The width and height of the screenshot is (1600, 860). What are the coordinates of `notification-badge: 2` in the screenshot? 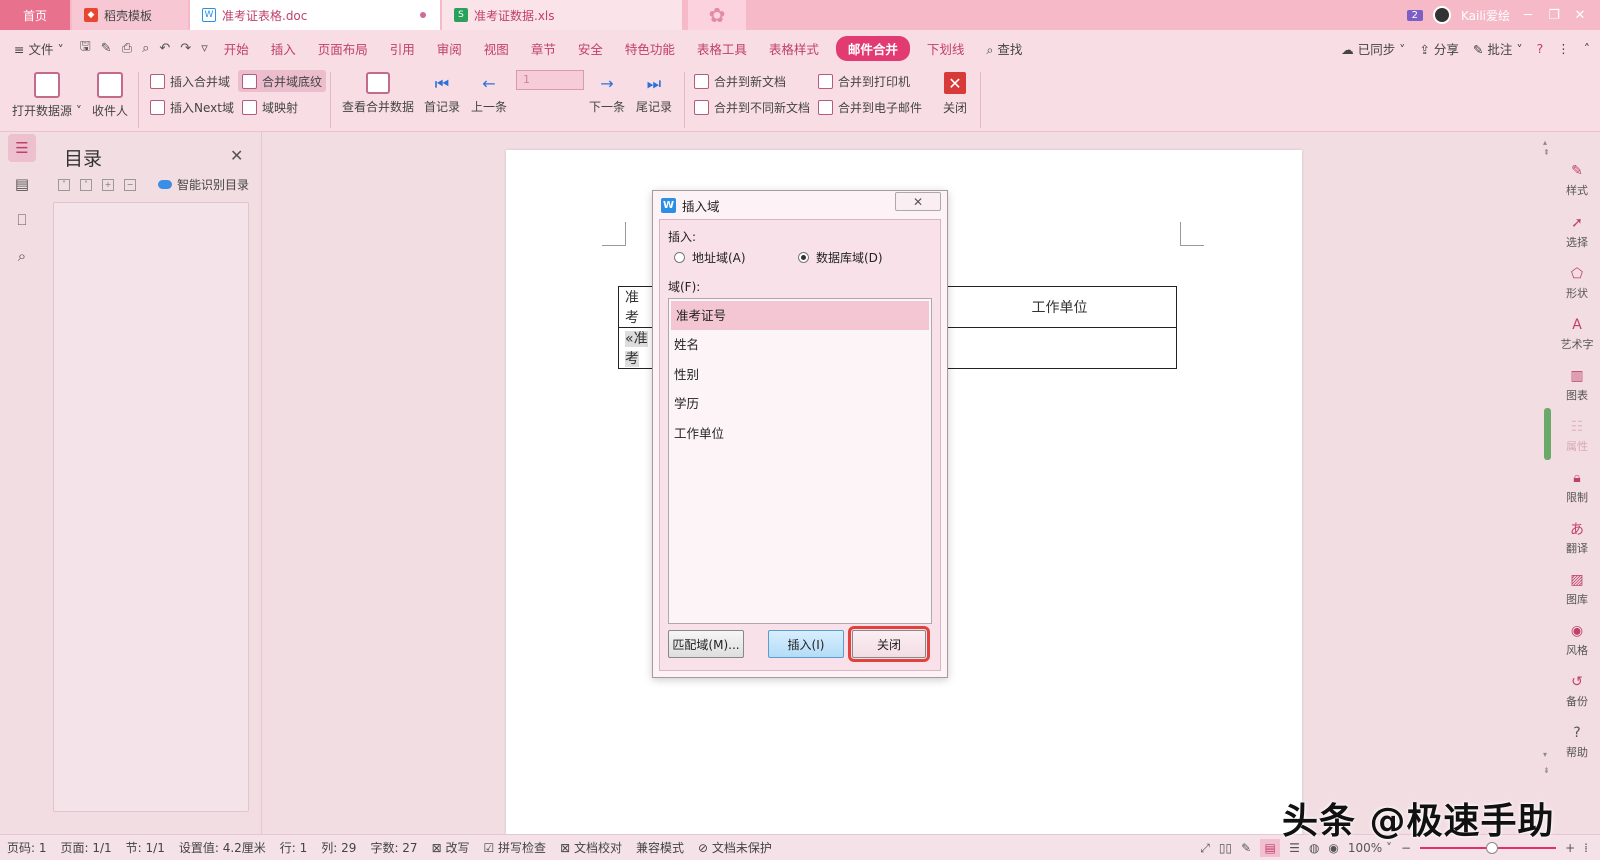 It's located at (1414, 15).